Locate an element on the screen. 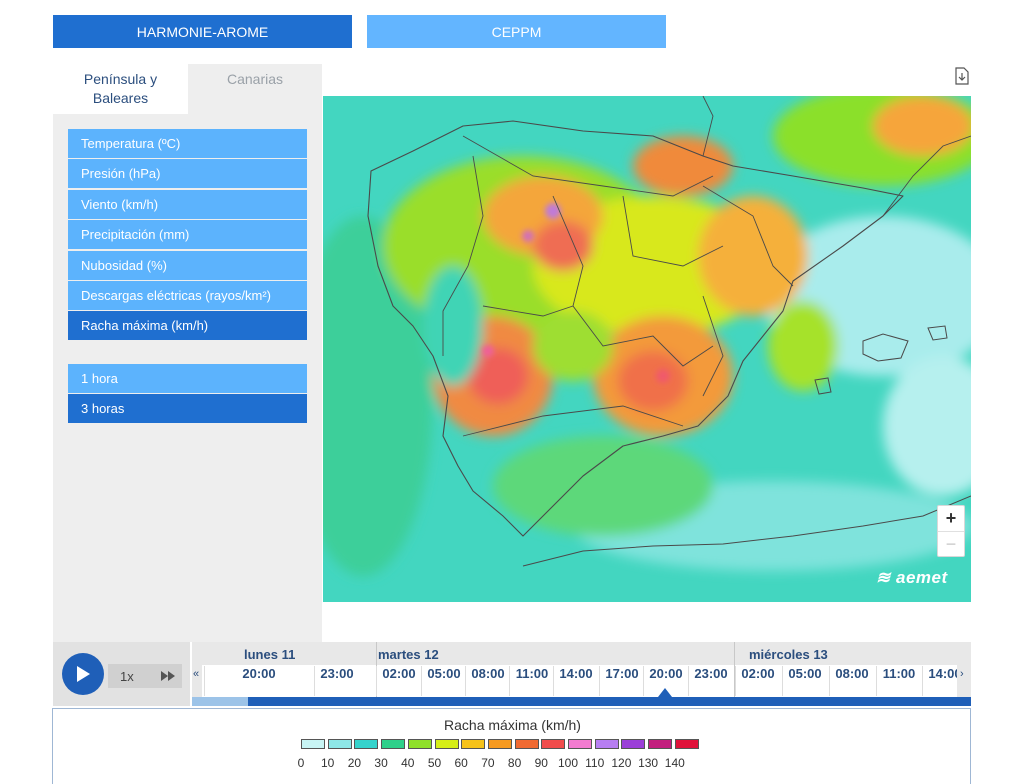 This screenshot has width=1024, height=784. variable-descargas: Descargas eléctricas (rayos/km²) is located at coordinates (187, 295).